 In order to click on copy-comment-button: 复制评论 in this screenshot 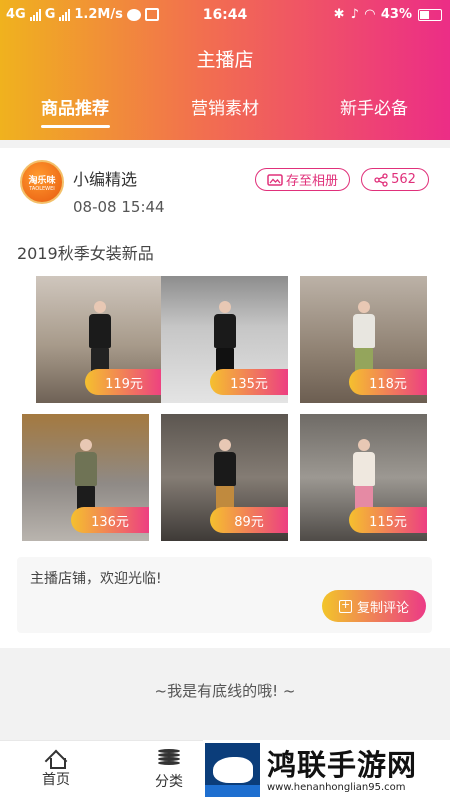, I will do `click(374, 606)`.